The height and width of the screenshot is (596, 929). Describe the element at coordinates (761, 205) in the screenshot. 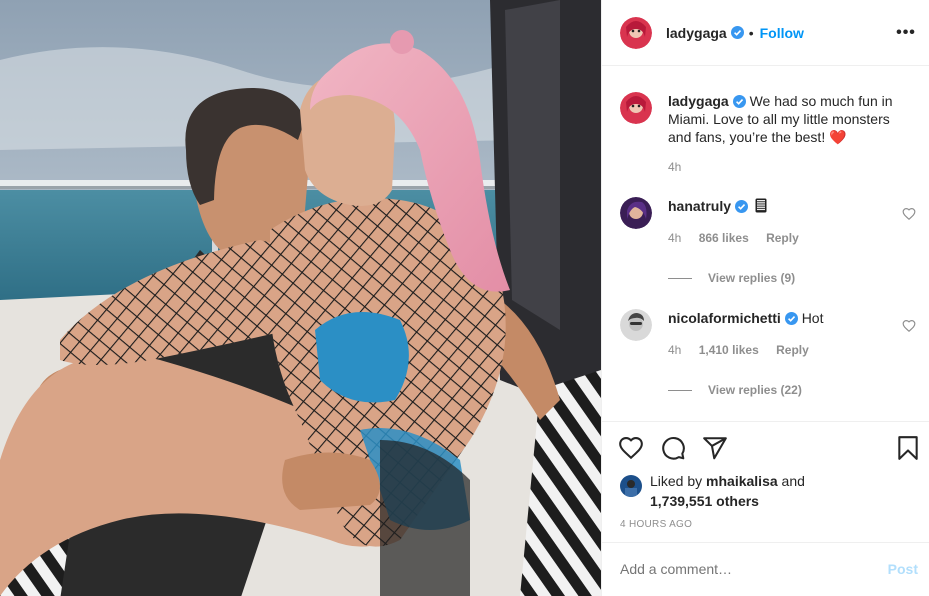

I see `mobile-phone-emoji-icon` at that location.